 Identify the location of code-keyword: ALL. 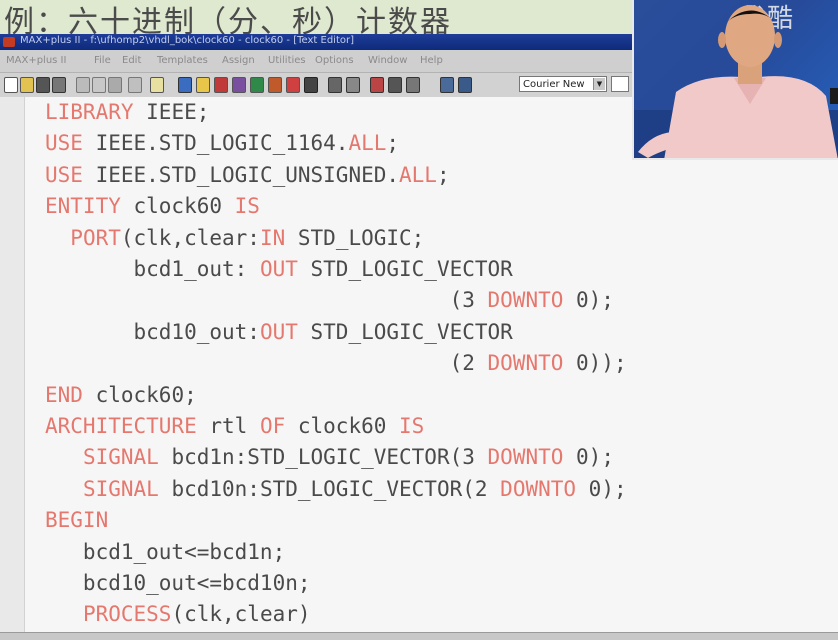
(418, 174).